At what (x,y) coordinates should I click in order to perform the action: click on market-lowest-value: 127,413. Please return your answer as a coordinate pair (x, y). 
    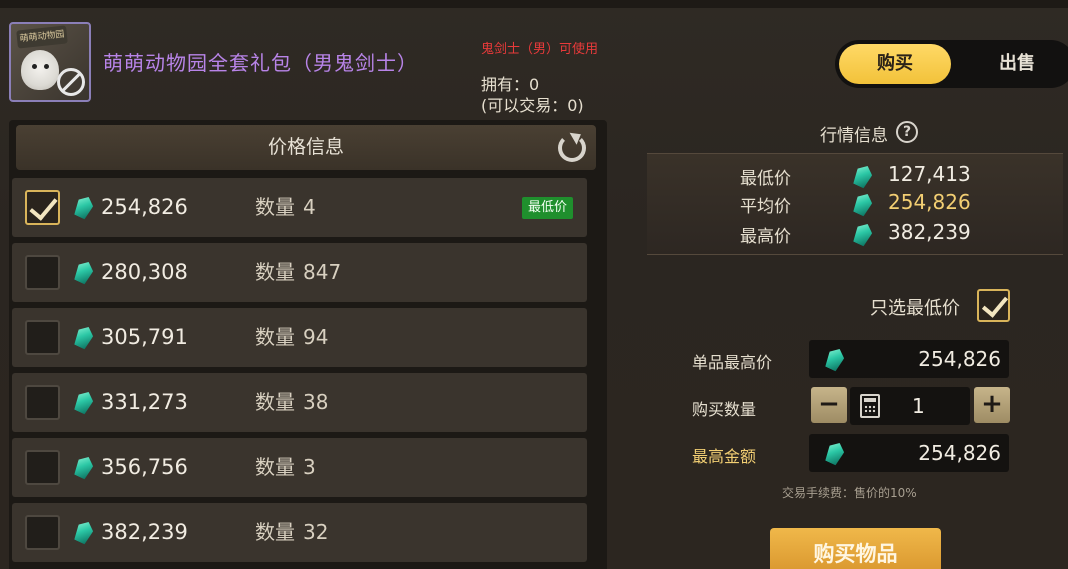
    Looking at the image, I should click on (929, 174).